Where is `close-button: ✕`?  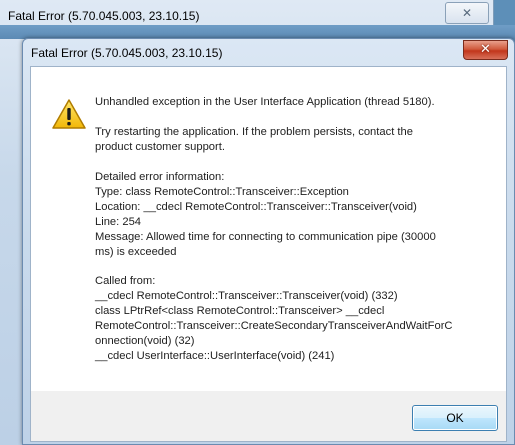
close-button: ✕ is located at coordinates (485, 50).